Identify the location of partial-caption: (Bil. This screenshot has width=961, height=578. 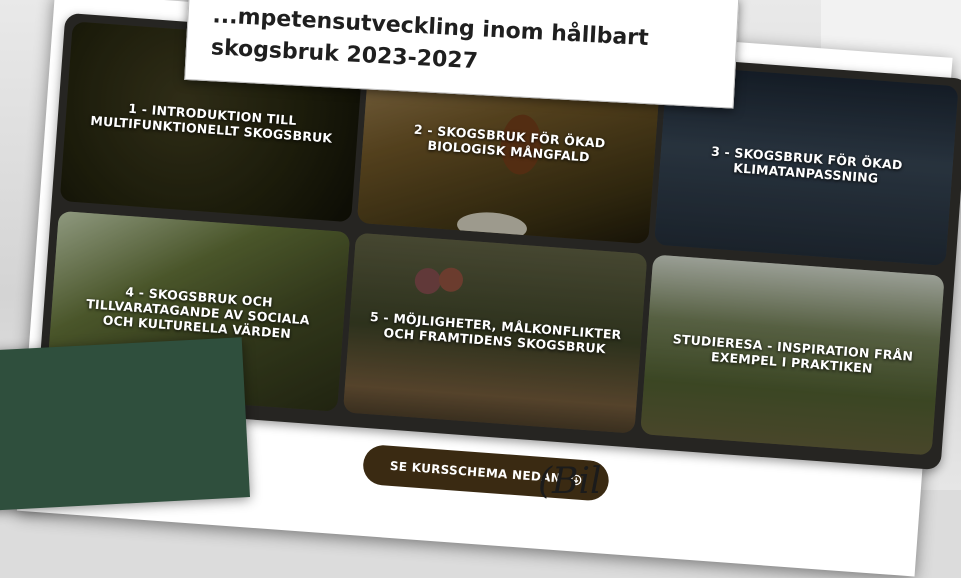
(570, 481).